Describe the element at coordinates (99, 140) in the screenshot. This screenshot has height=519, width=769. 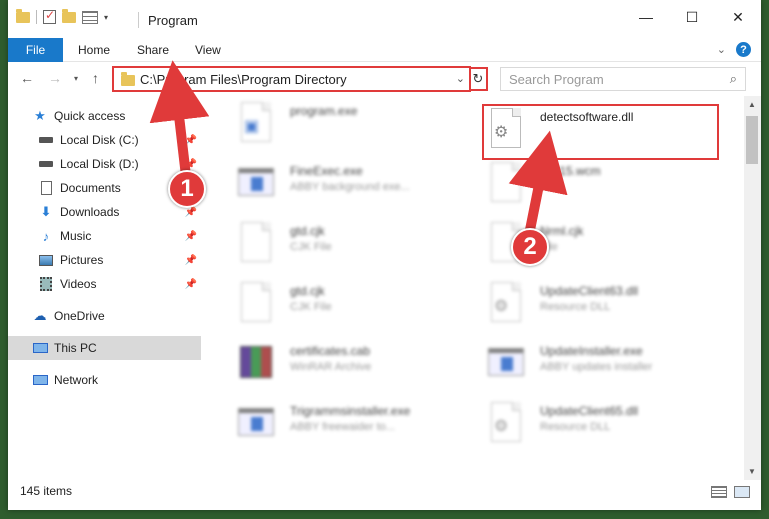
I see `sidebar-item-label: Local Disk (C:)` at that location.